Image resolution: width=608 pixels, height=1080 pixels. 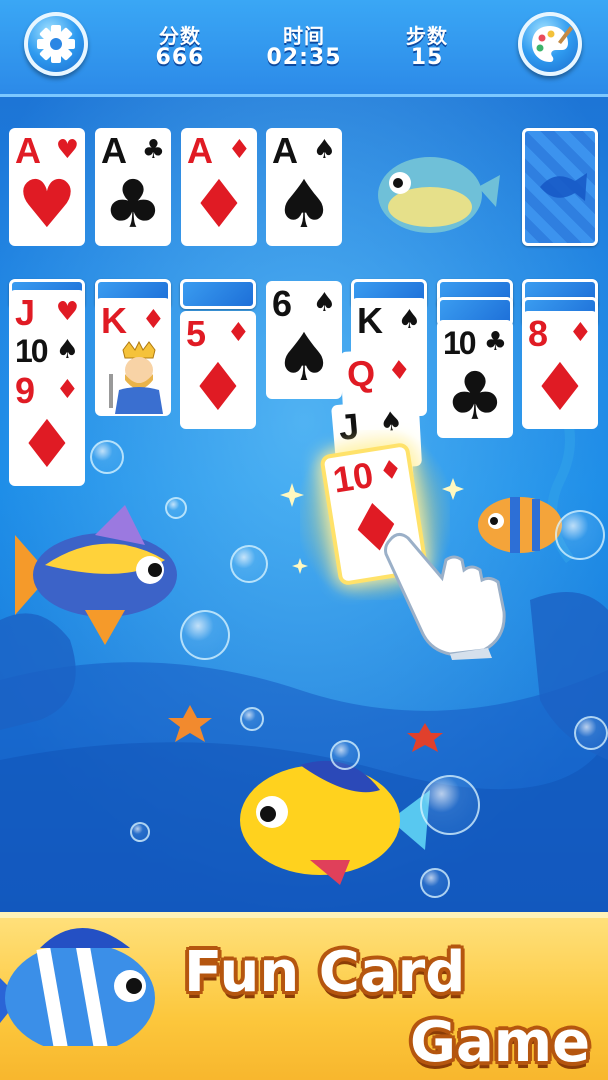 I want to click on card-rank: 5, so click(x=196, y=333).